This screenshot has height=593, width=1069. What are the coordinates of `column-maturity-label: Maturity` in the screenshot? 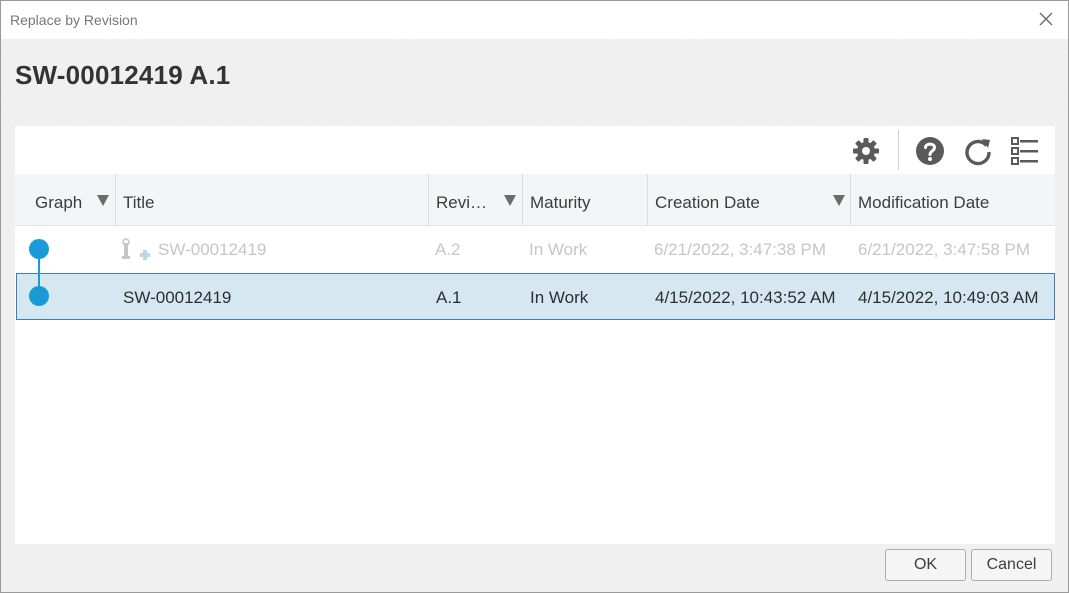 It's located at (560, 202).